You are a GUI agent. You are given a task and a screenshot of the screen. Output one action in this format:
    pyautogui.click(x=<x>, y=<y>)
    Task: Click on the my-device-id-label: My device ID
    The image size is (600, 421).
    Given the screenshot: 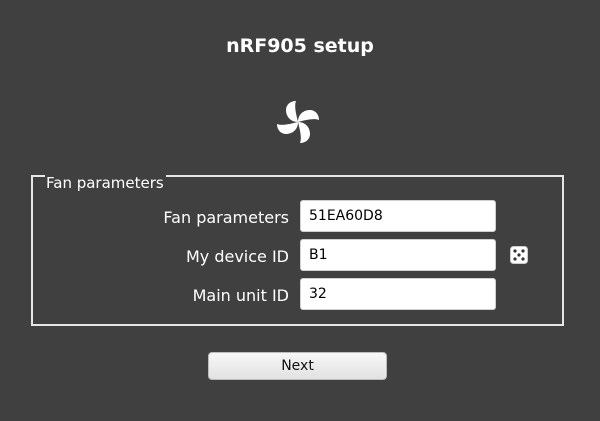 What is the action you would take?
    pyautogui.click(x=237, y=256)
    